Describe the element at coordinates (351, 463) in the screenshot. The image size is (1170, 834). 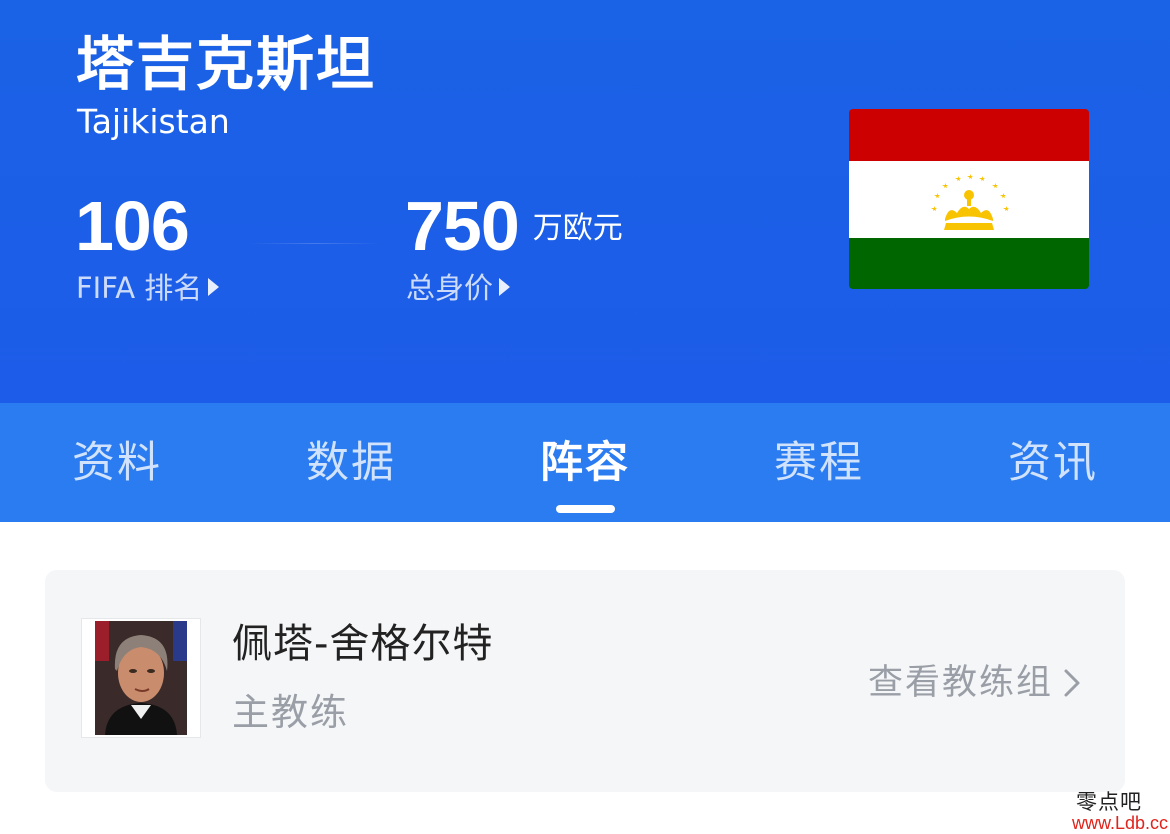
I see `tab-stats: 数据` at that location.